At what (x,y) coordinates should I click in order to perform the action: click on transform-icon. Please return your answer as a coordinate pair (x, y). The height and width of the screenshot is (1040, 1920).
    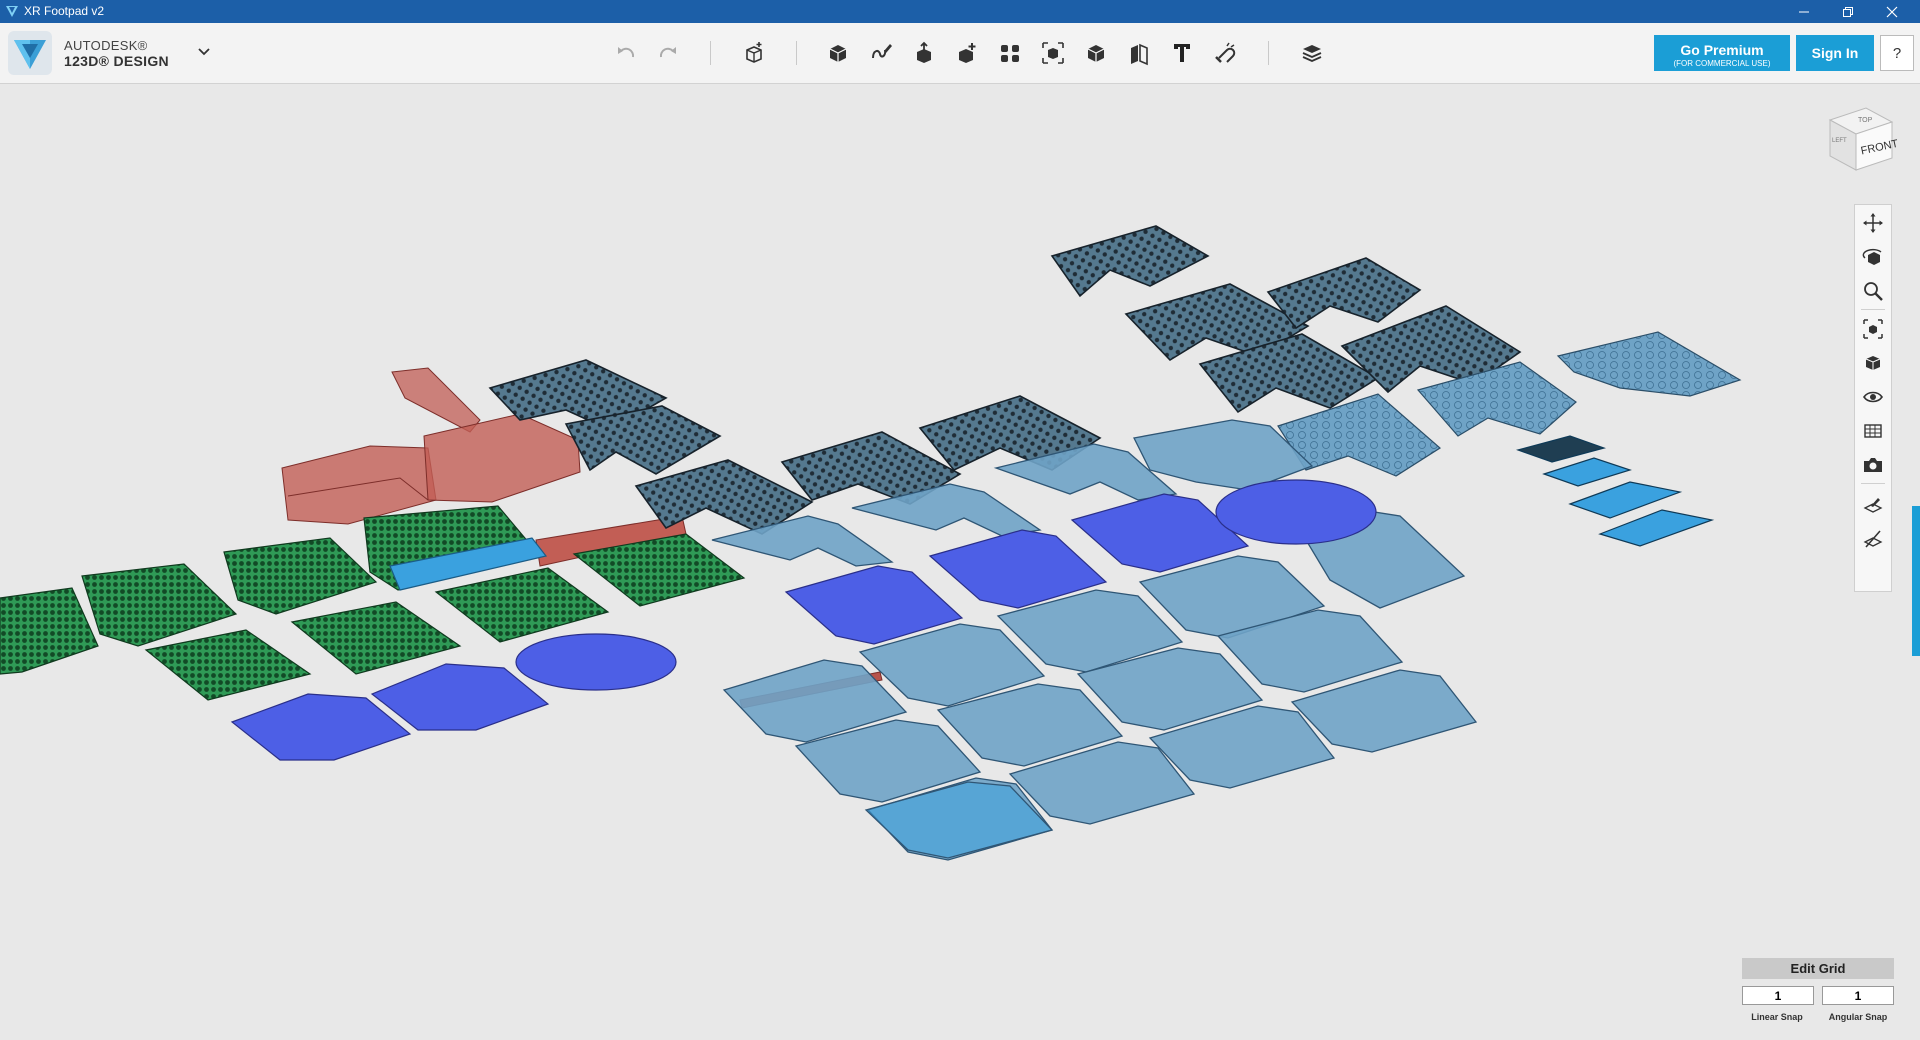
    Looking at the image, I should click on (754, 52).